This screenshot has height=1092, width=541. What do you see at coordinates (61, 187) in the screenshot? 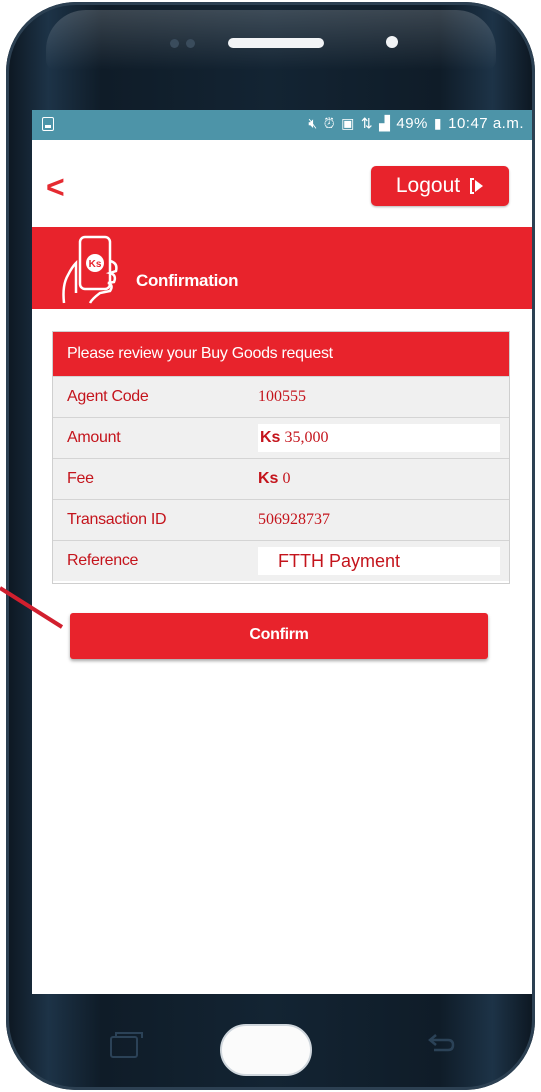
I see `back-button: <` at bounding box center [61, 187].